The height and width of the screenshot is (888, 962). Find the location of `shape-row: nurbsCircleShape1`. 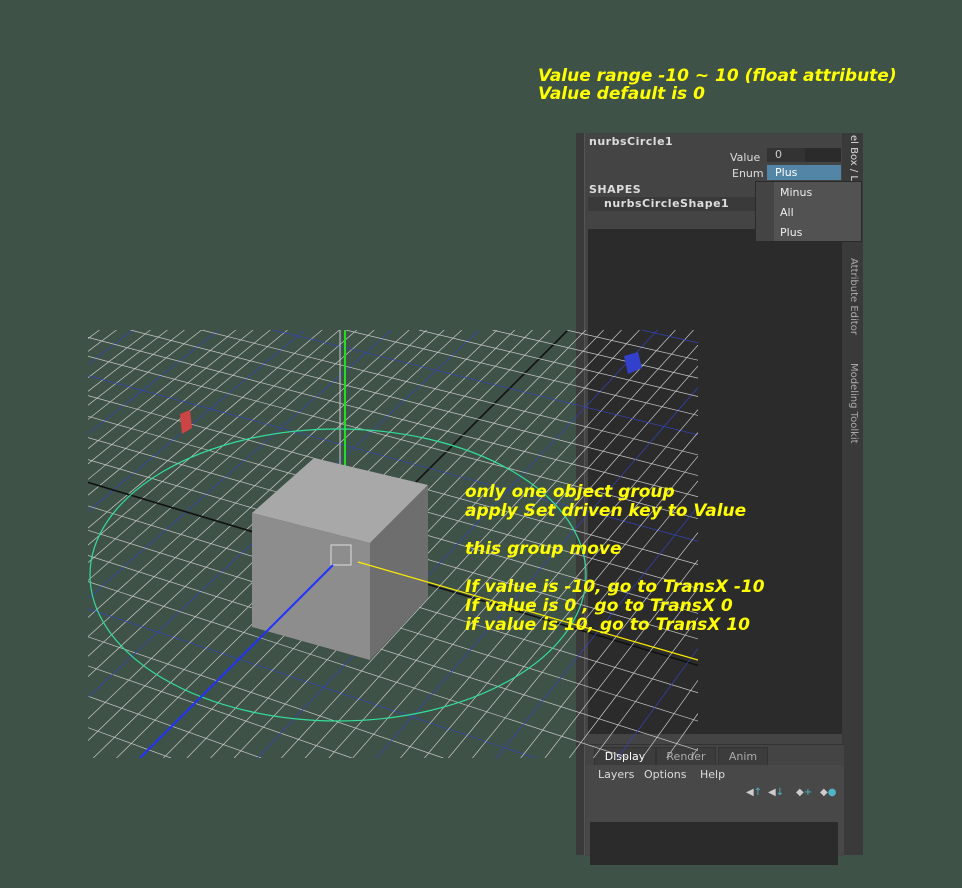

shape-row: nurbsCircleShape1 is located at coordinates (678, 204).